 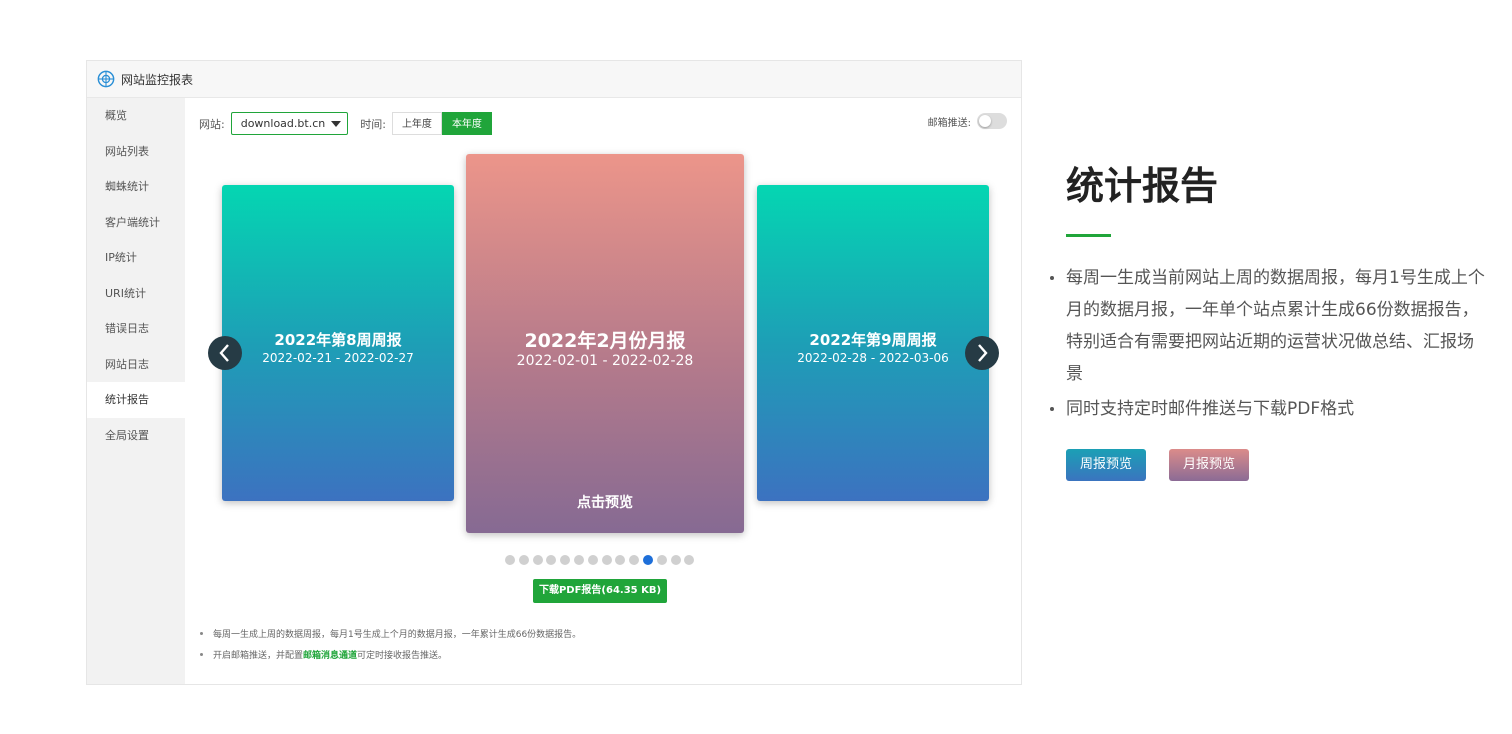 What do you see at coordinates (873, 358) in the screenshot?
I see `card-date-range: 2022-02-28 - 2022-03-06` at bounding box center [873, 358].